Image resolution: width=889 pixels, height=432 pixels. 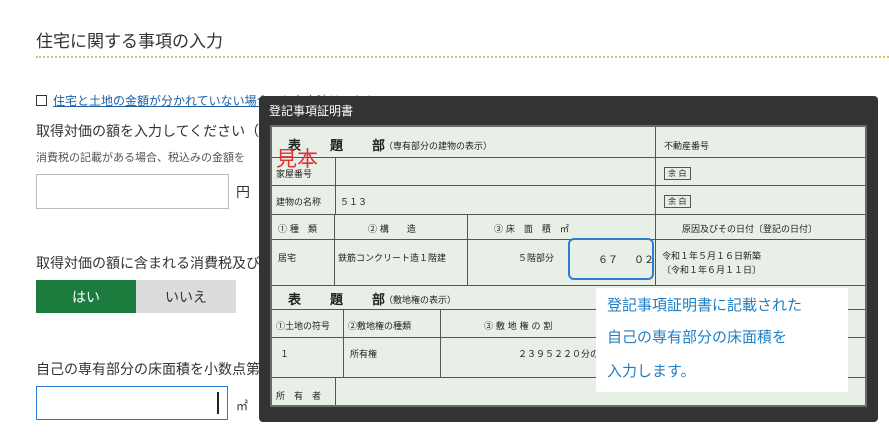 What do you see at coordinates (299, 397) in the screenshot?
I see `owner-label: 所 有 者` at bounding box center [299, 397].